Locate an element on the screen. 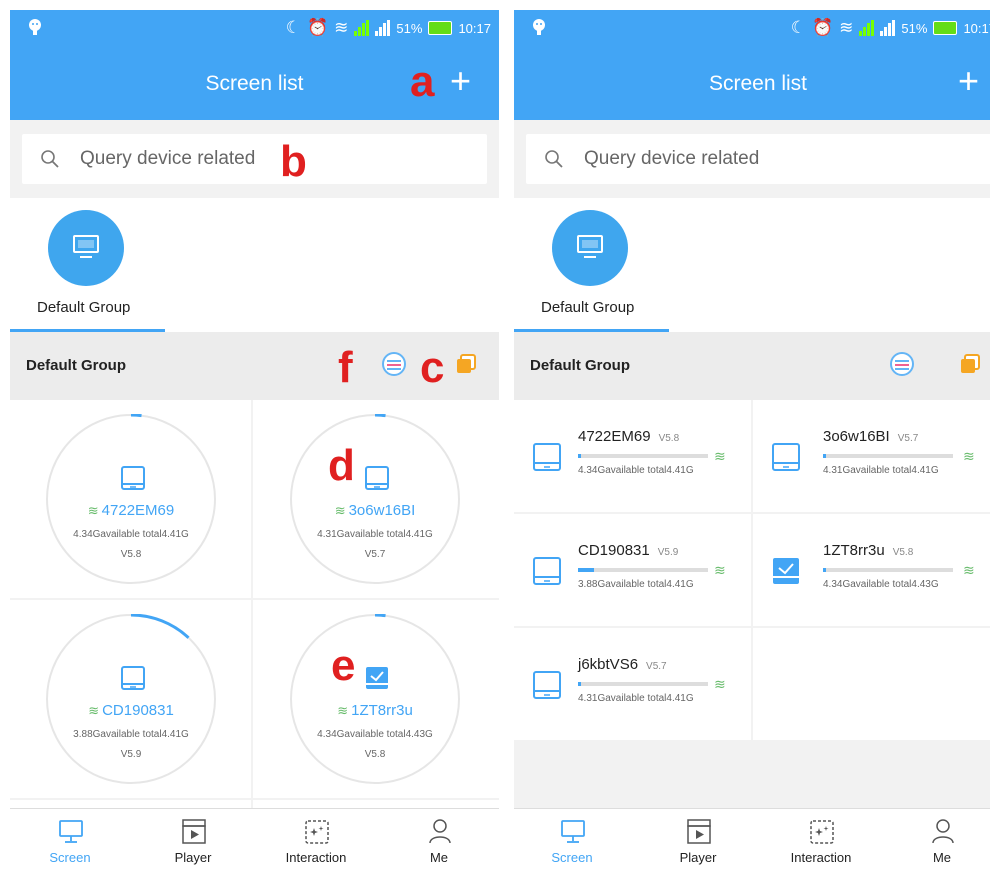  clock: 10:17 is located at coordinates (474, 28).